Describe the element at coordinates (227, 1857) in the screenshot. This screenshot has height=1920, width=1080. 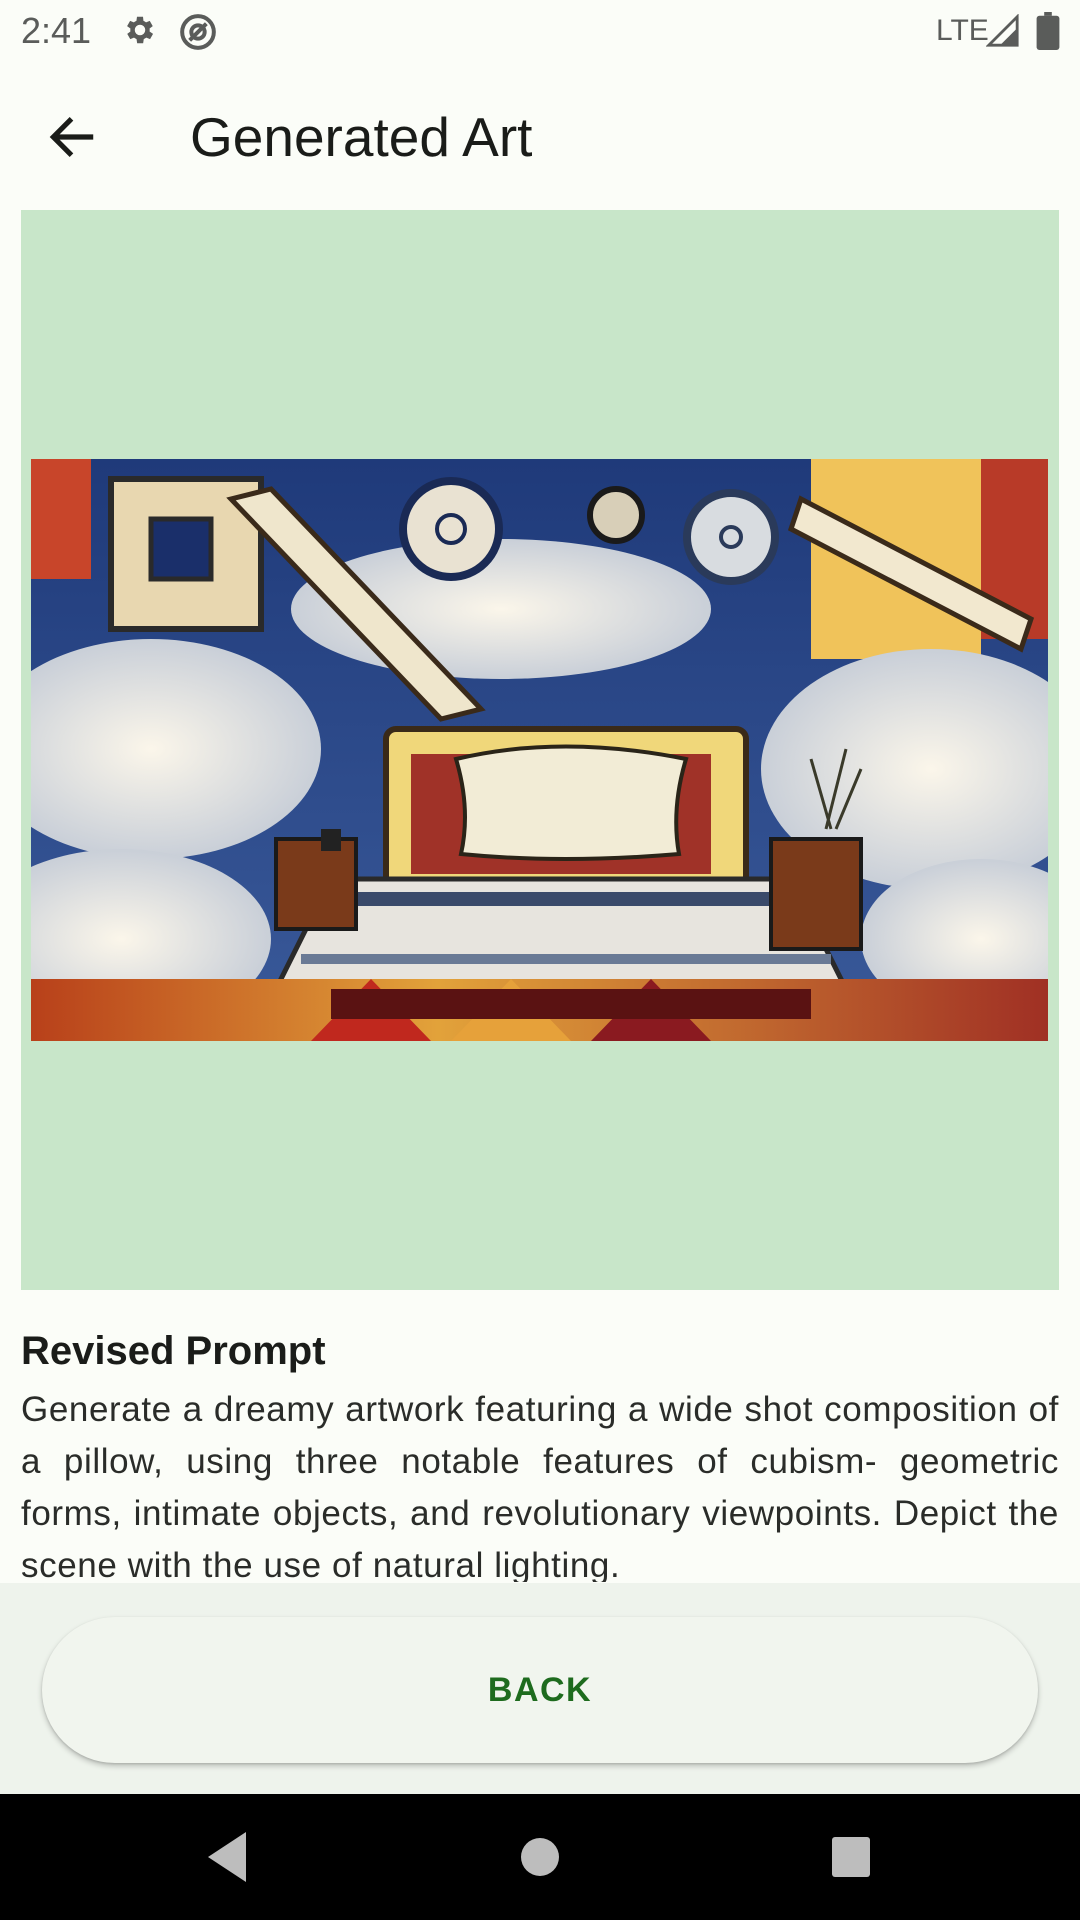
I see `nav-back-icon` at that location.